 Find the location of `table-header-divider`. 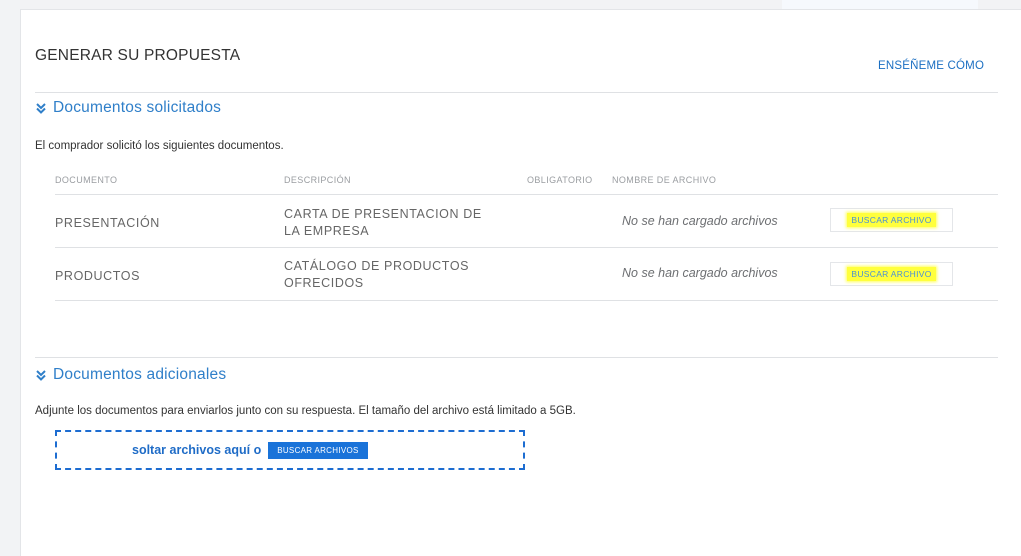

table-header-divider is located at coordinates (526, 194).